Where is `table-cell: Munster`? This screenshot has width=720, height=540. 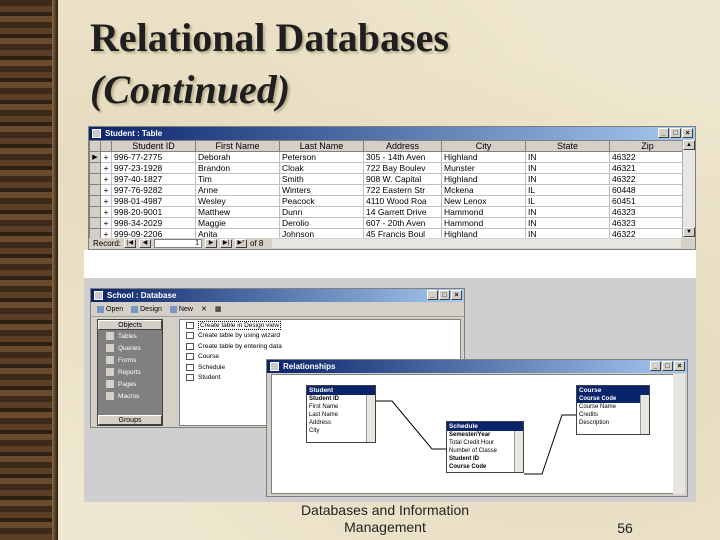
table-cell: Munster is located at coordinates (483, 168).